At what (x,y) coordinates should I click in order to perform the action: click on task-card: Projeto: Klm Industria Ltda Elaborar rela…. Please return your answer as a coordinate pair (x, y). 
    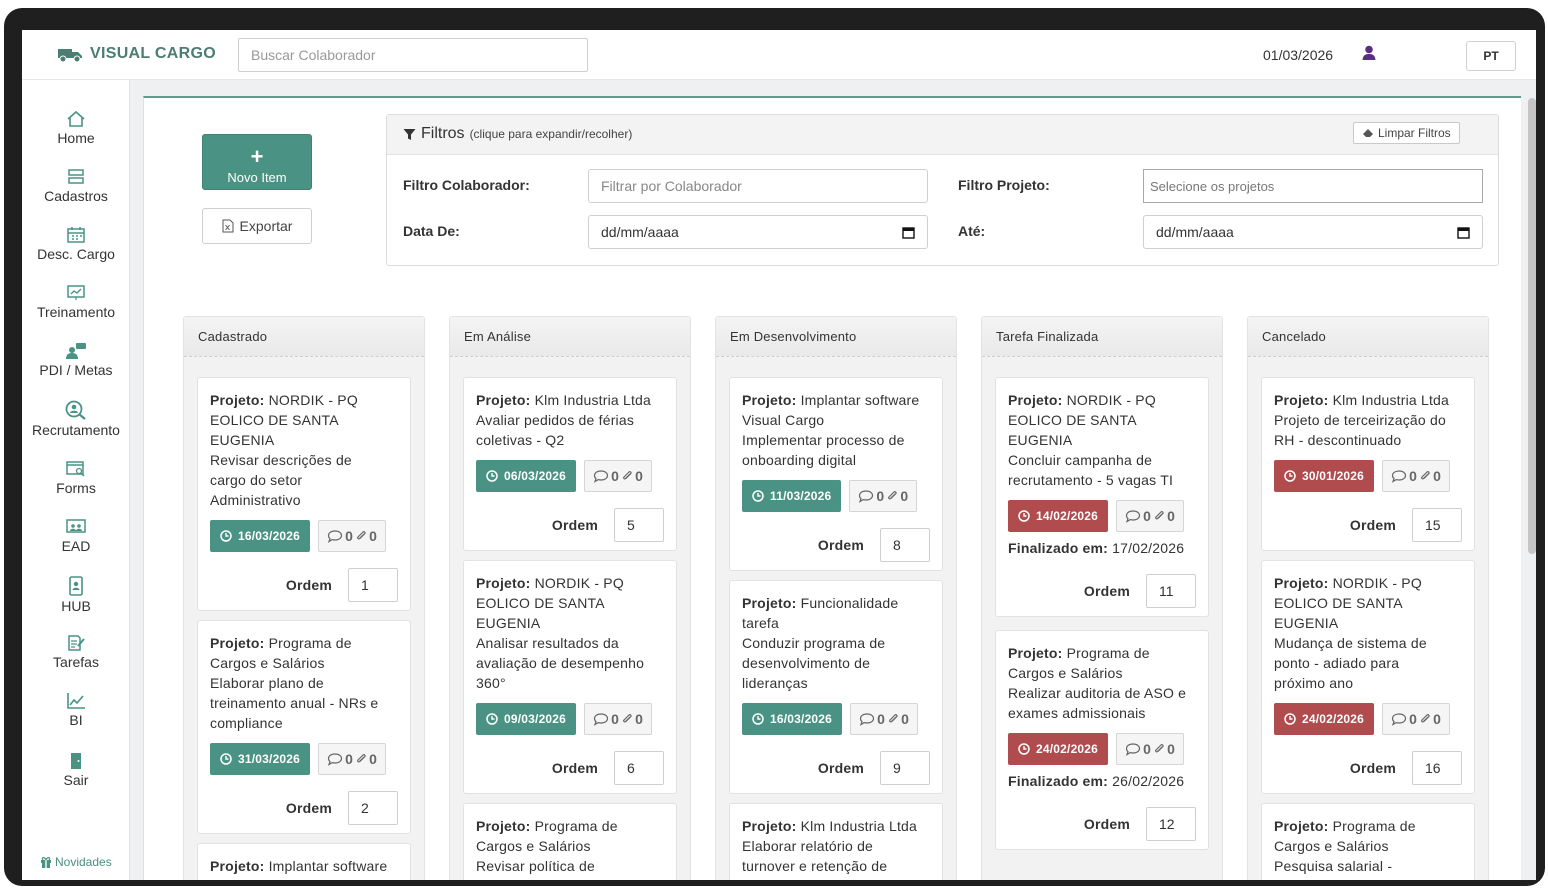
    Looking at the image, I should click on (836, 841).